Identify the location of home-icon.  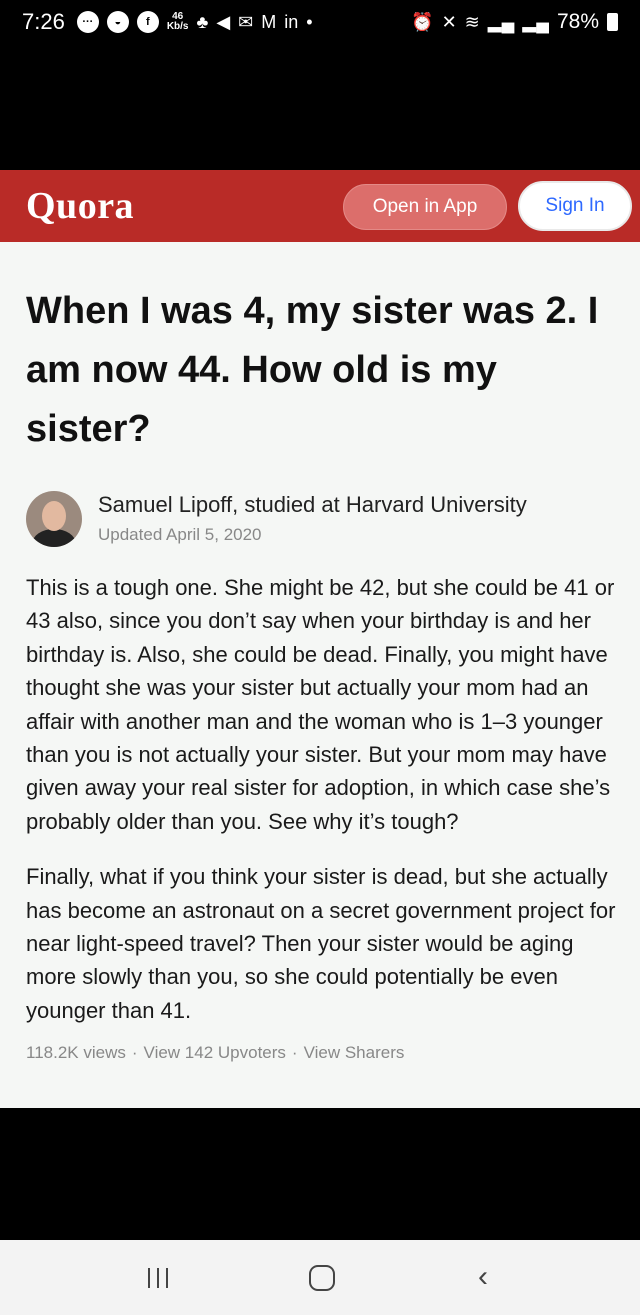
(322, 1278).